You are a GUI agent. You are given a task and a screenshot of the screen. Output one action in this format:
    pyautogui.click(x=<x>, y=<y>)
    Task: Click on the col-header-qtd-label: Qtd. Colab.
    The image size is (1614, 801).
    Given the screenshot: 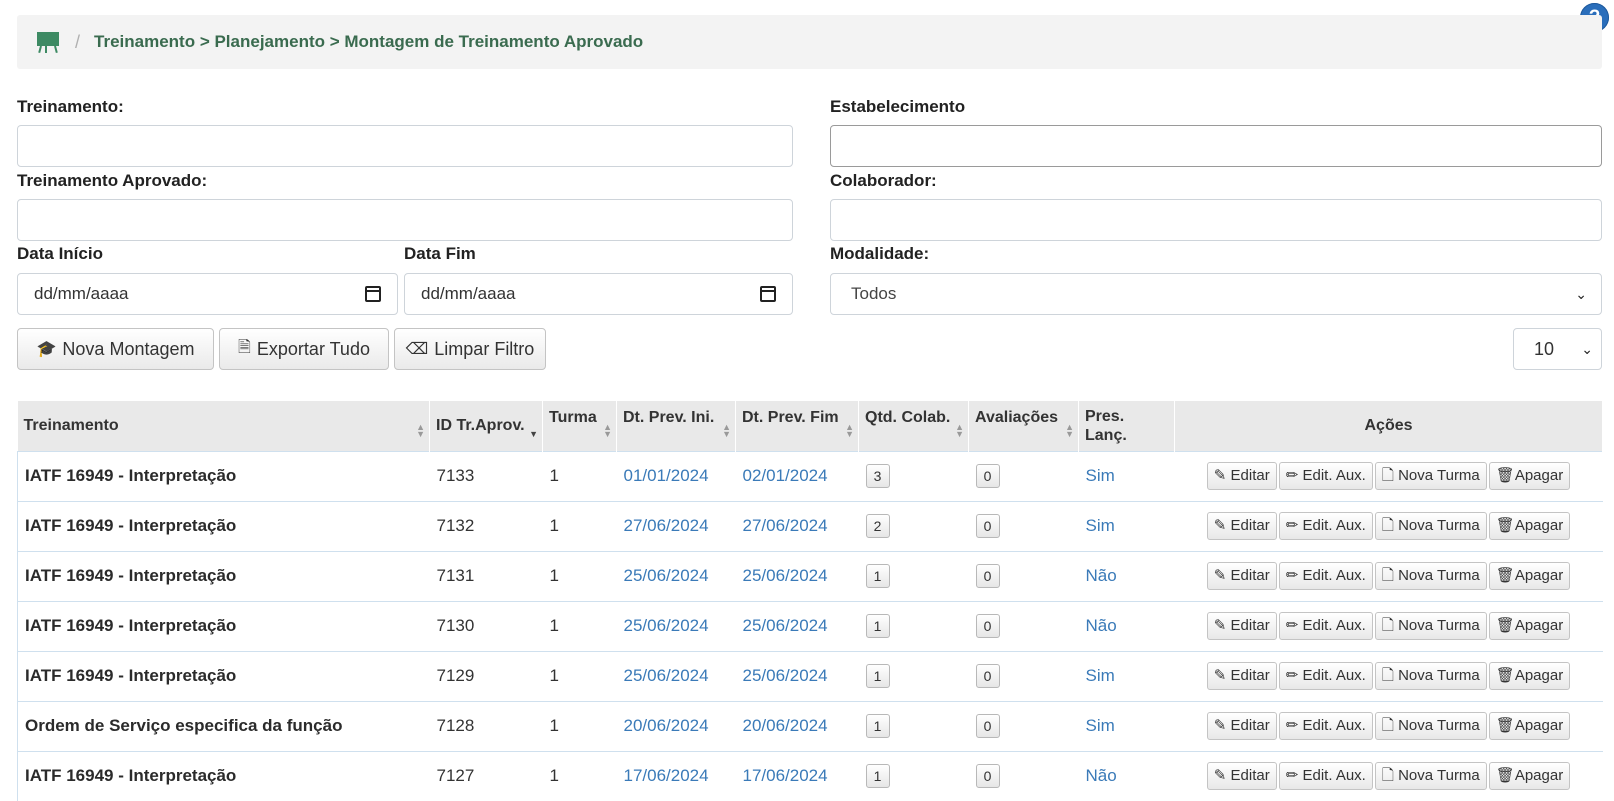 What is the action you would take?
    pyautogui.click(x=908, y=417)
    